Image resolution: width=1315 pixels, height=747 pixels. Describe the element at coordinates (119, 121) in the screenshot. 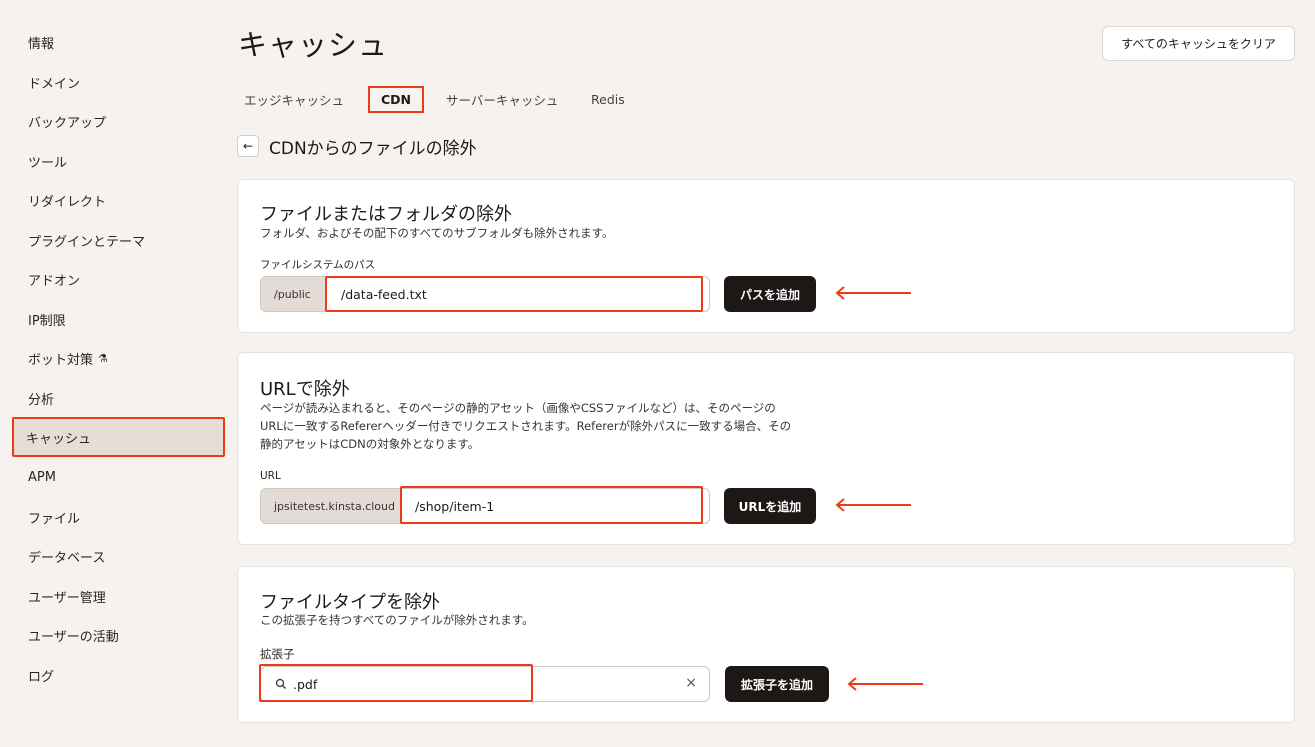

I see `sidebar-item-backups: バックアップ` at that location.